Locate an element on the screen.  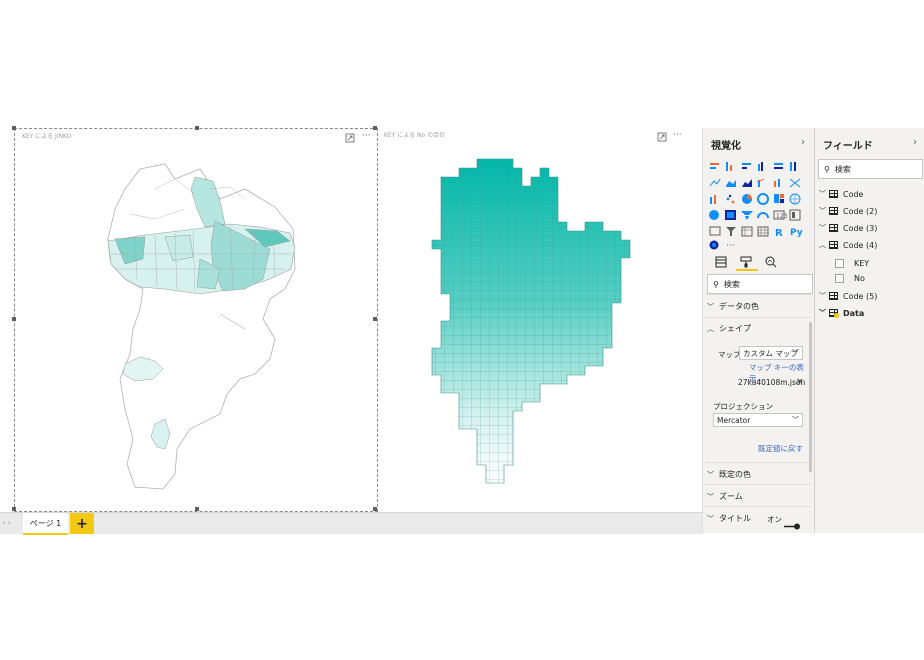
reset-to-default-link: 既定値に戻す is located at coordinates (780, 448).